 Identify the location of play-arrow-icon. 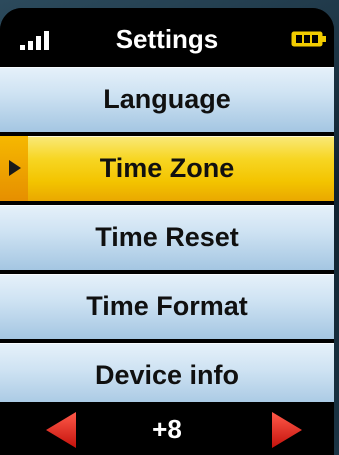
(15, 168).